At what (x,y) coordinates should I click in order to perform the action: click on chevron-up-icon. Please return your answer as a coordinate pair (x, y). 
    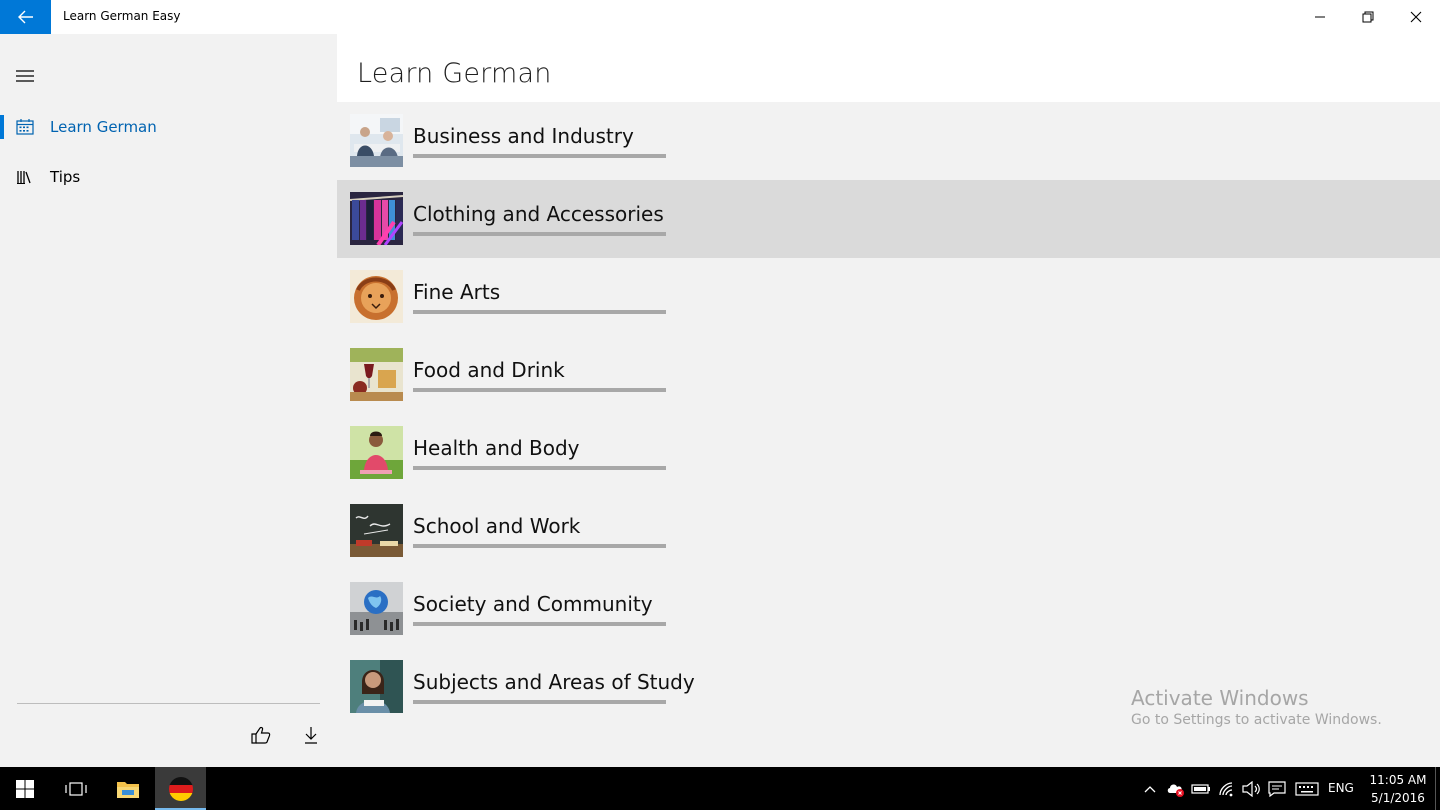
    Looking at the image, I should click on (1150, 789).